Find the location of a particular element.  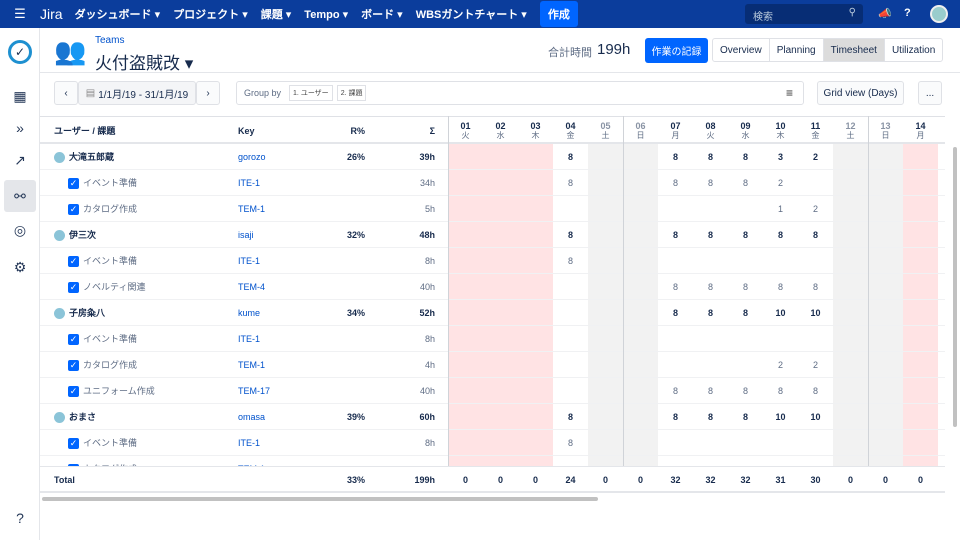

issue-row: ✓ イベント準備 ITE-1 8h 8 is located at coordinates (492, 261).